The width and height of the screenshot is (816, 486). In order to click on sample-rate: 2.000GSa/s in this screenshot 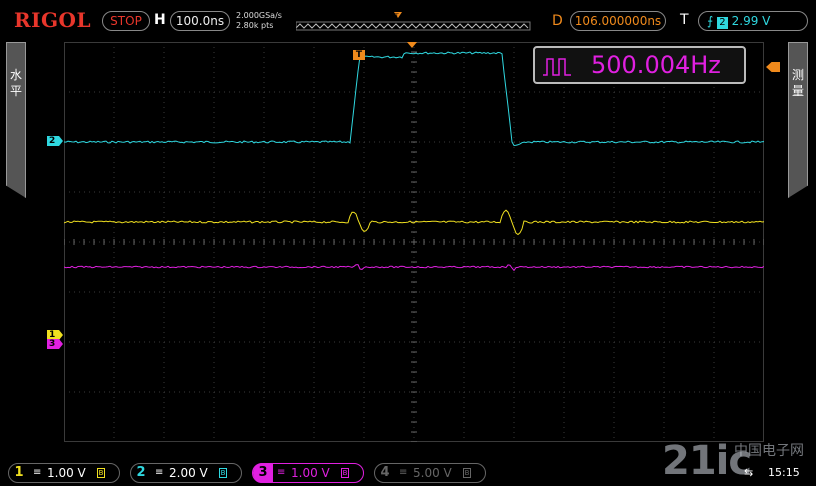, I will do `click(259, 15)`.